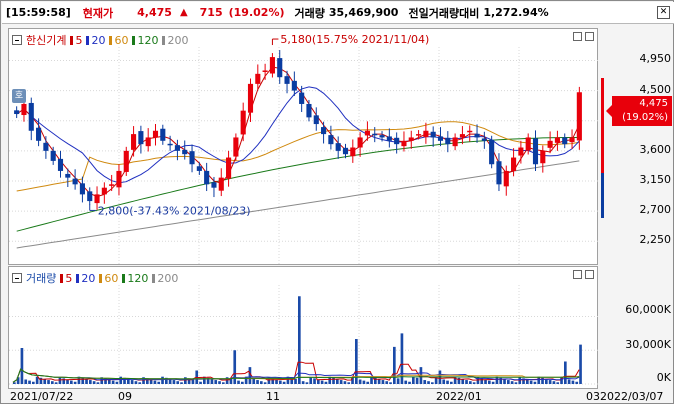  I want to click on ma-label: 5, so click(69, 278).